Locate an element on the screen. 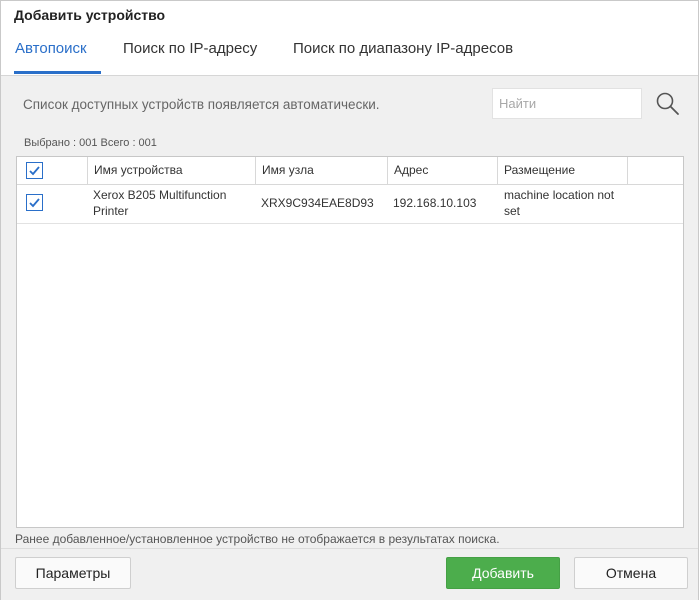 The height and width of the screenshot is (600, 699). selection-counts: Выбрано : 001 Всего : 001 is located at coordinates (90, 143).